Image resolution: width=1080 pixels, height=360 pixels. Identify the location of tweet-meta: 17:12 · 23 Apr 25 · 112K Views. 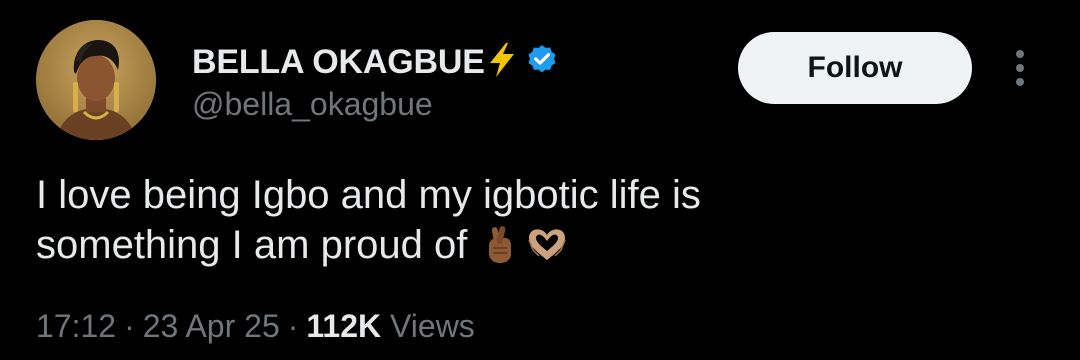
(255, 326).